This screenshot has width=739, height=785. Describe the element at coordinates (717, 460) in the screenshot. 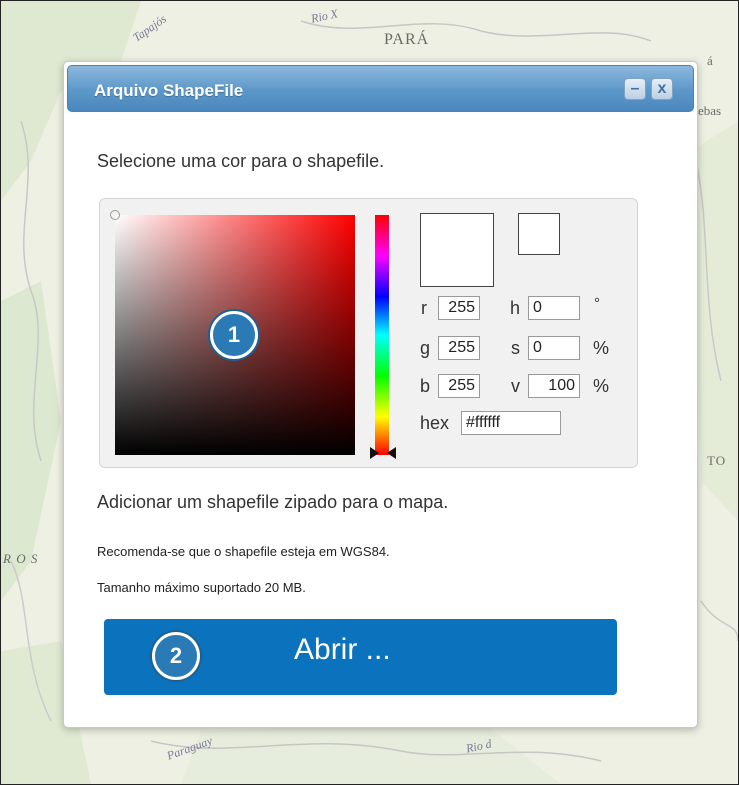

I see `map-label-to-fragment: TO` at that location.